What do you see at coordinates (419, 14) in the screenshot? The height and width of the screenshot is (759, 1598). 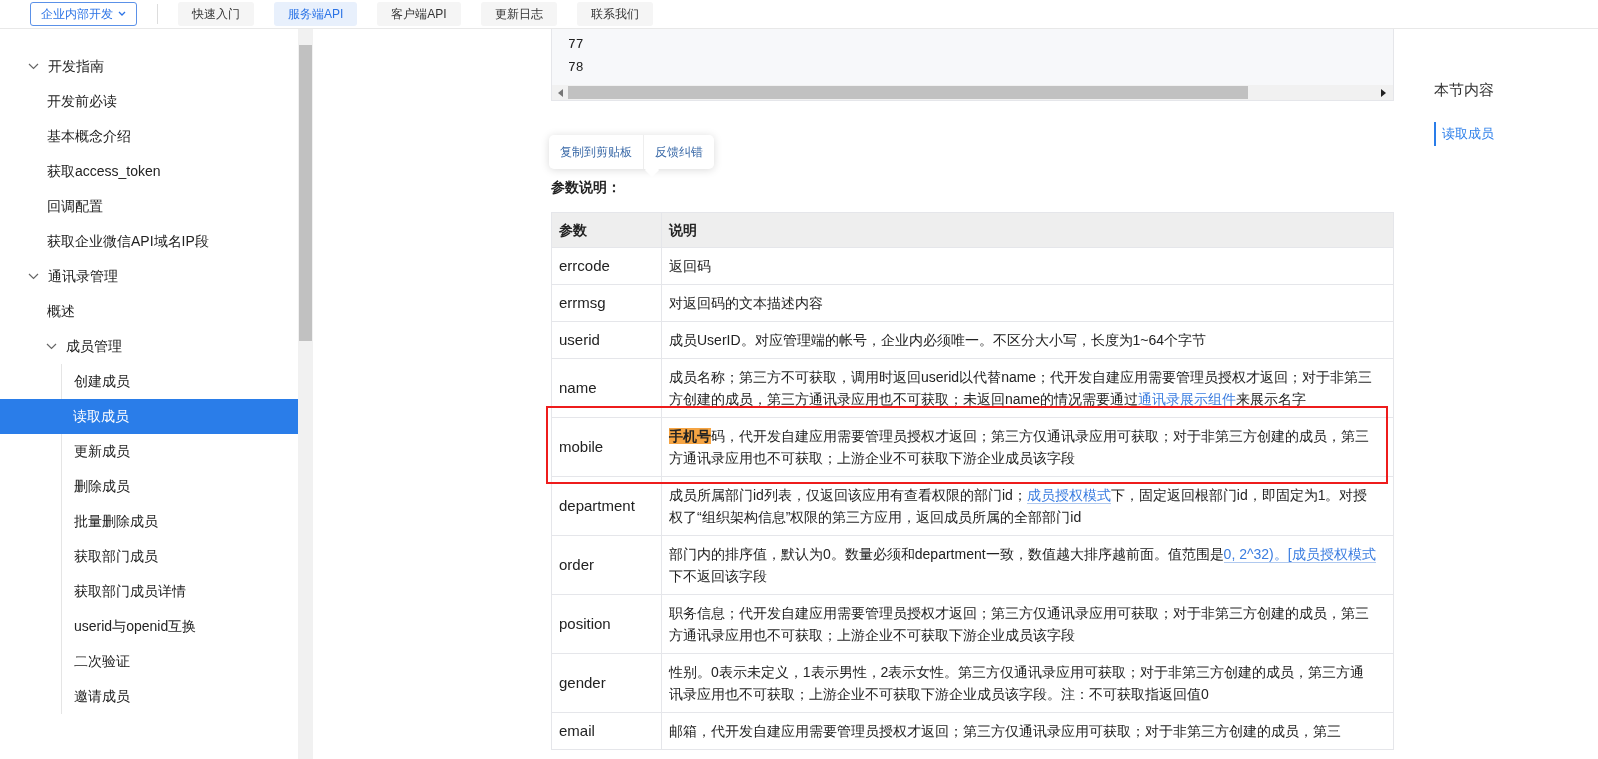 I see `nav-tab: 客户端API` at bounding box center [419, 14].